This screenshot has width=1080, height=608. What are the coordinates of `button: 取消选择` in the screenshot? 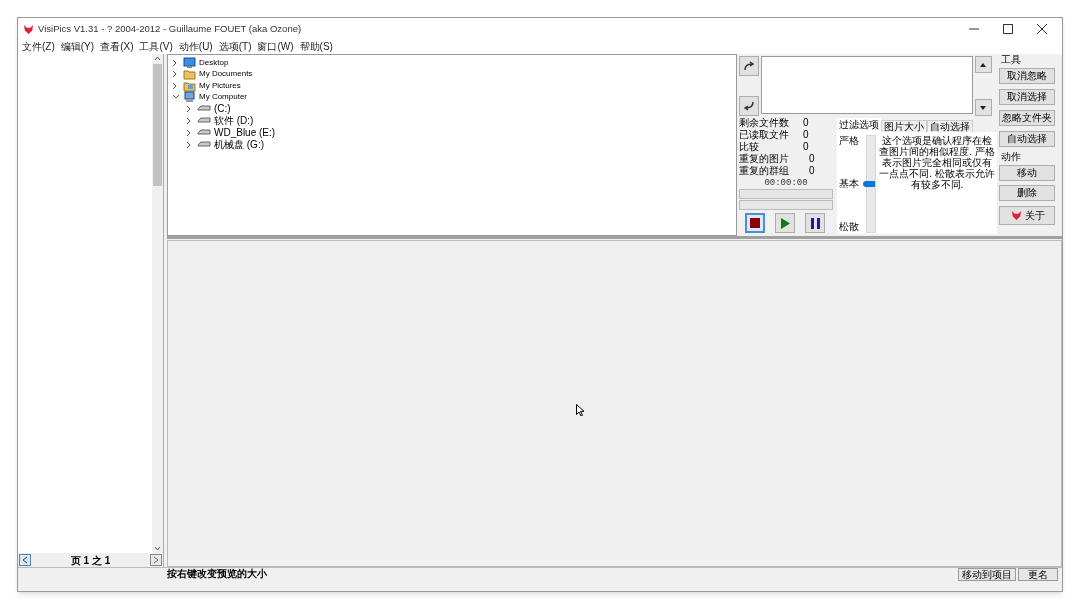 It's located at (1027, 97).